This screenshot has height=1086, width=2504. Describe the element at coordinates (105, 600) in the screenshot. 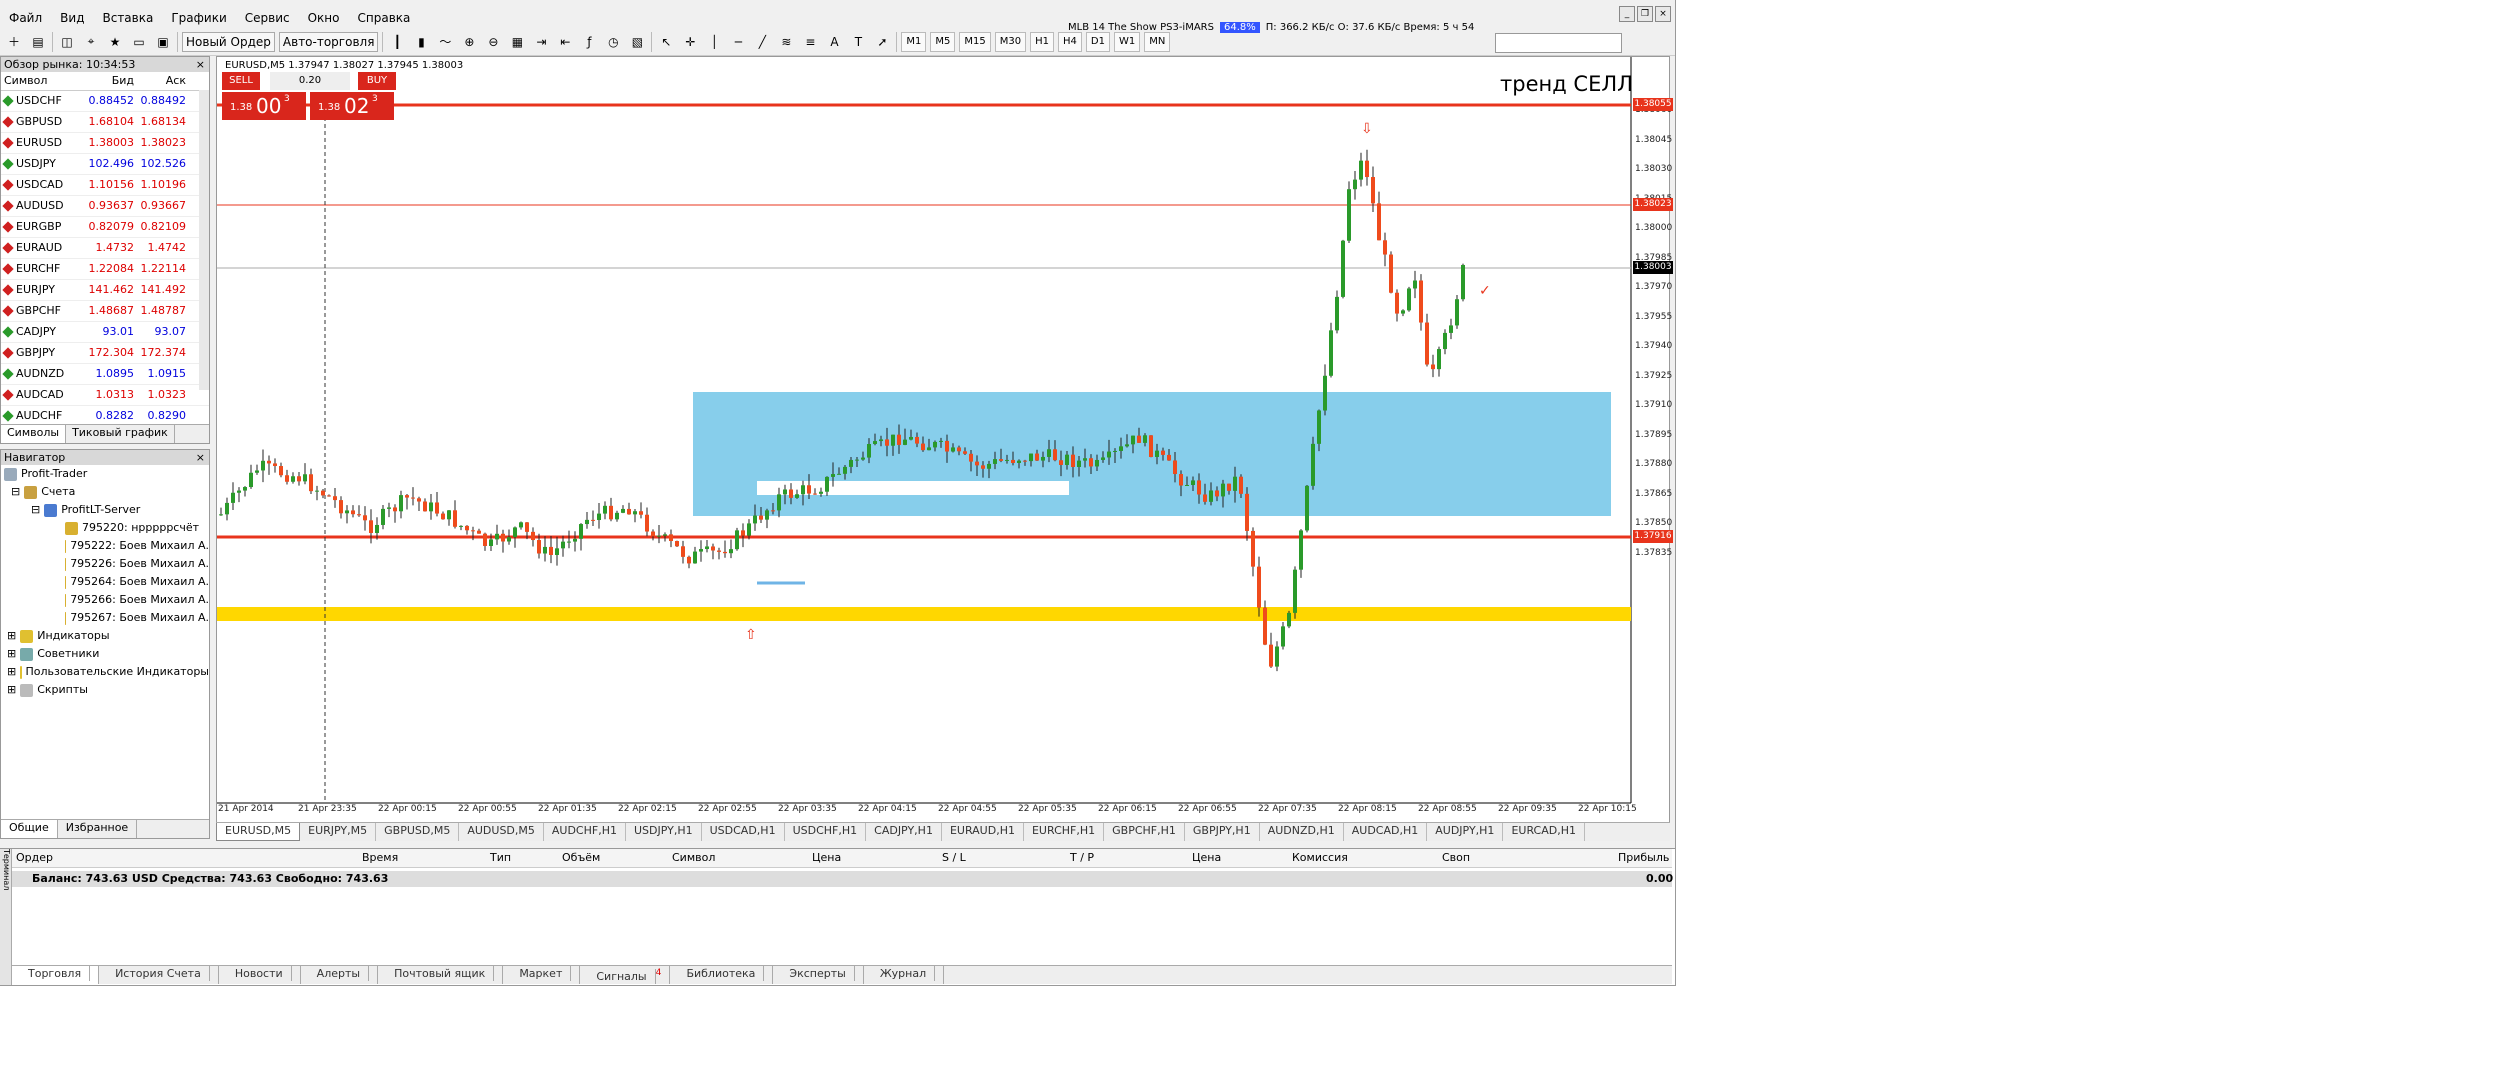

I see `tree-account-item: 795266: Боев Михаил А.` at that location.